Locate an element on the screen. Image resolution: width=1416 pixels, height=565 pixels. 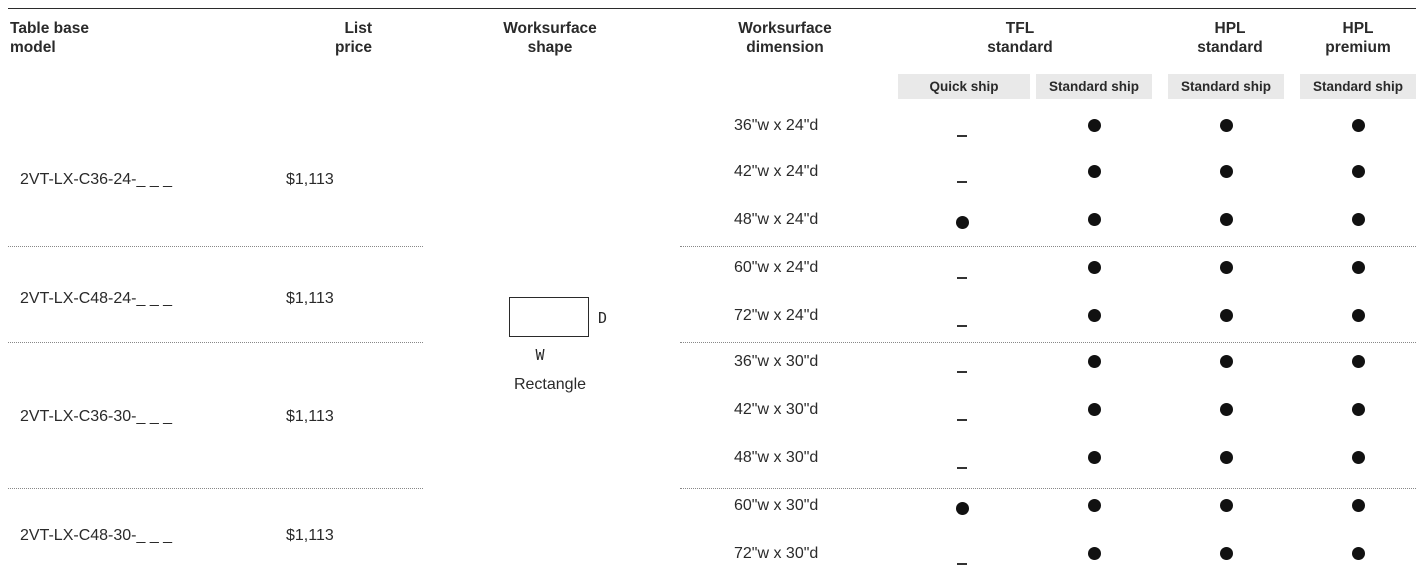
header-list-price: List price is located at coordinates (301, 38).